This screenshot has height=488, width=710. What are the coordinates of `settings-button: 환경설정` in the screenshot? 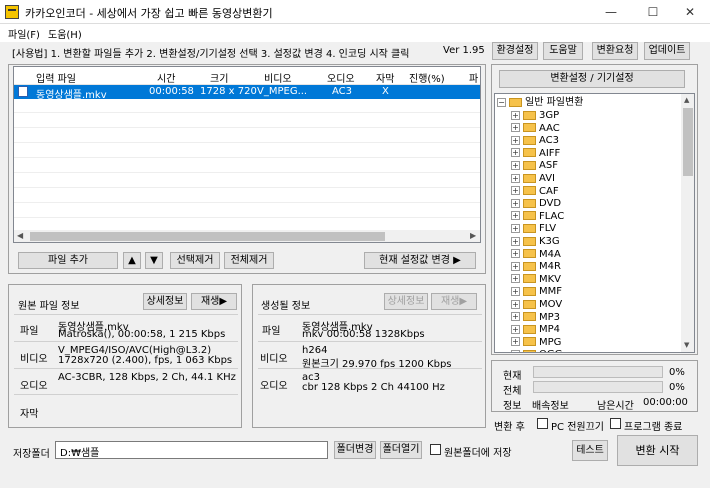 It's located at (515, 51).